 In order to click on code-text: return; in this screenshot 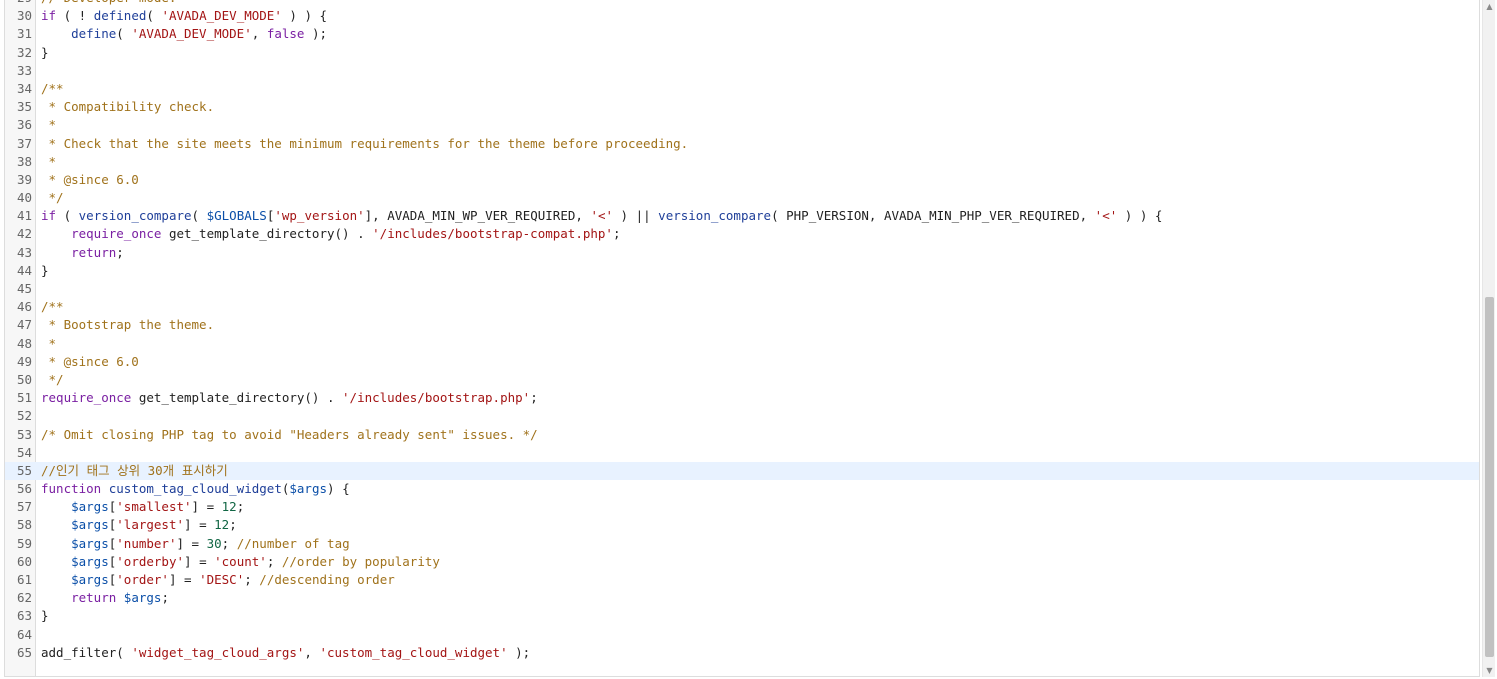, I will do `click(82, 253)`.